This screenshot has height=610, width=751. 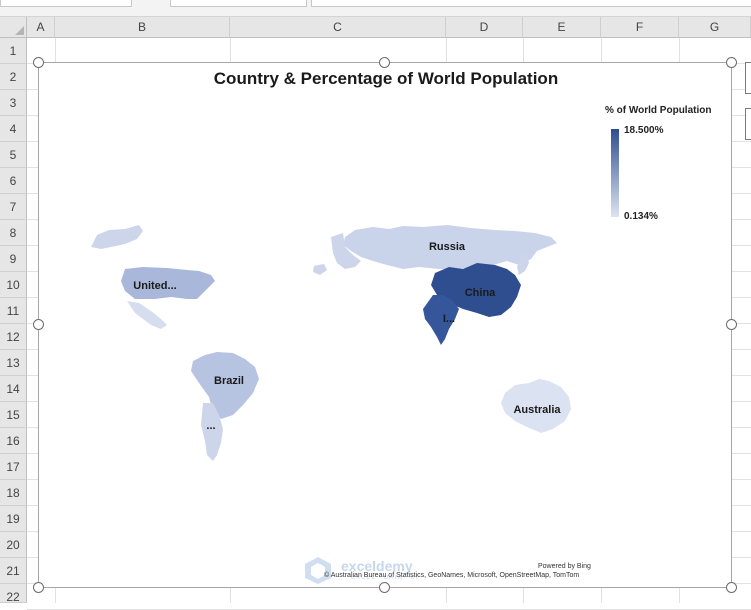 I want to click on formula-bar-strip, so click(x=375, y=8).